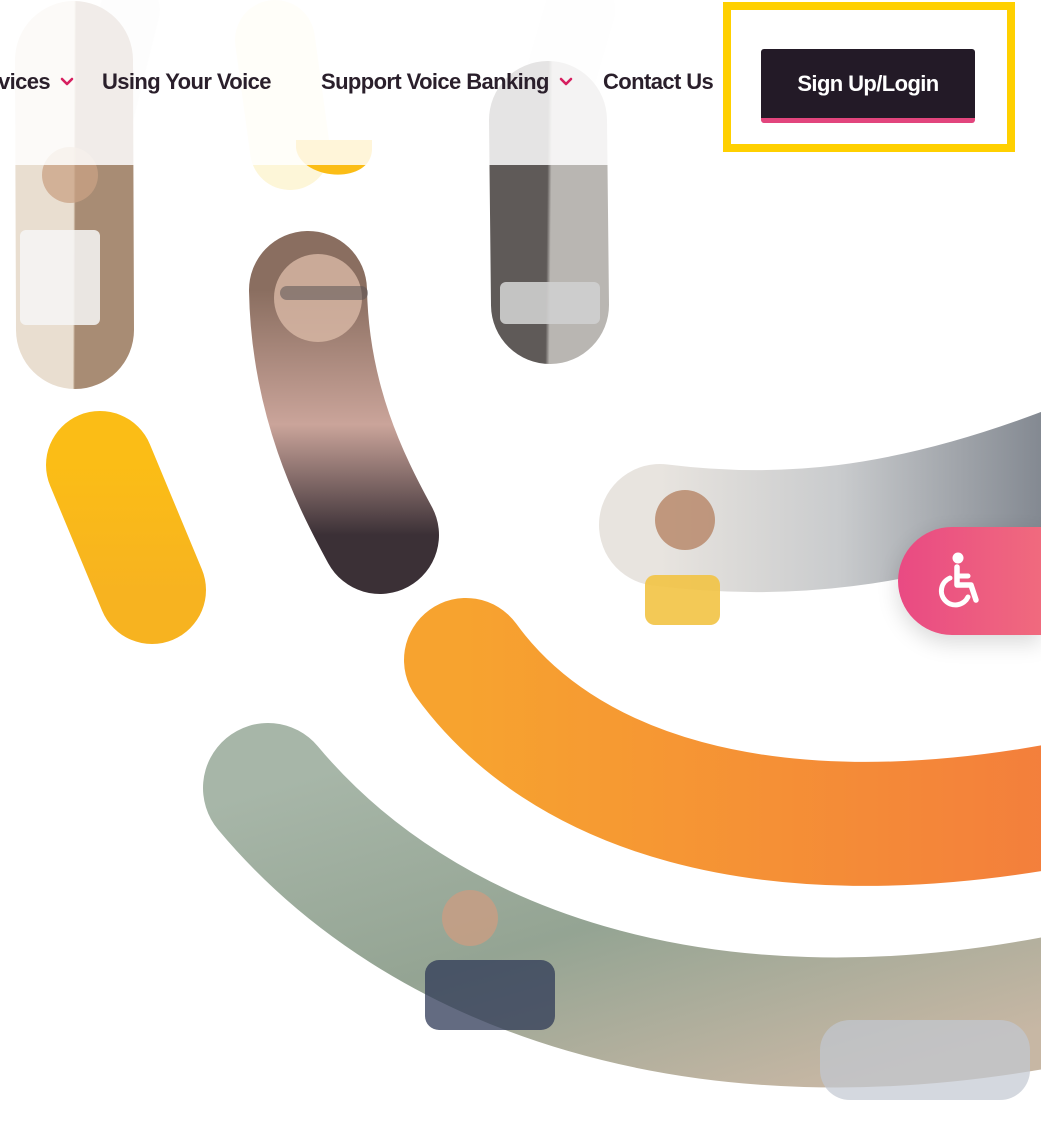 This screenshot has width=1041, height=1125. What do you see at coordinates (958, 580) in the screenshot?
I see `wheelchair-icon` at bounding box center [958, 580].